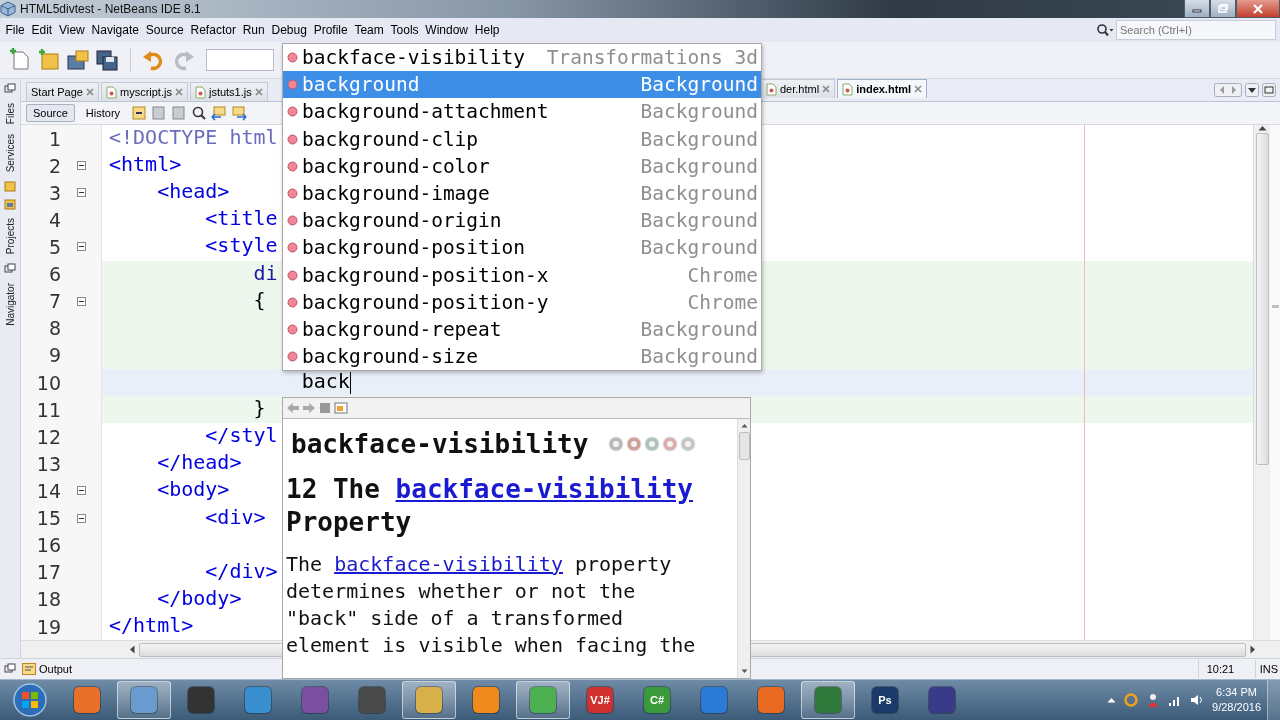 The height and width of the screenshot is (720, 1280). I want to click on view-tab: History, so click(103, 113).